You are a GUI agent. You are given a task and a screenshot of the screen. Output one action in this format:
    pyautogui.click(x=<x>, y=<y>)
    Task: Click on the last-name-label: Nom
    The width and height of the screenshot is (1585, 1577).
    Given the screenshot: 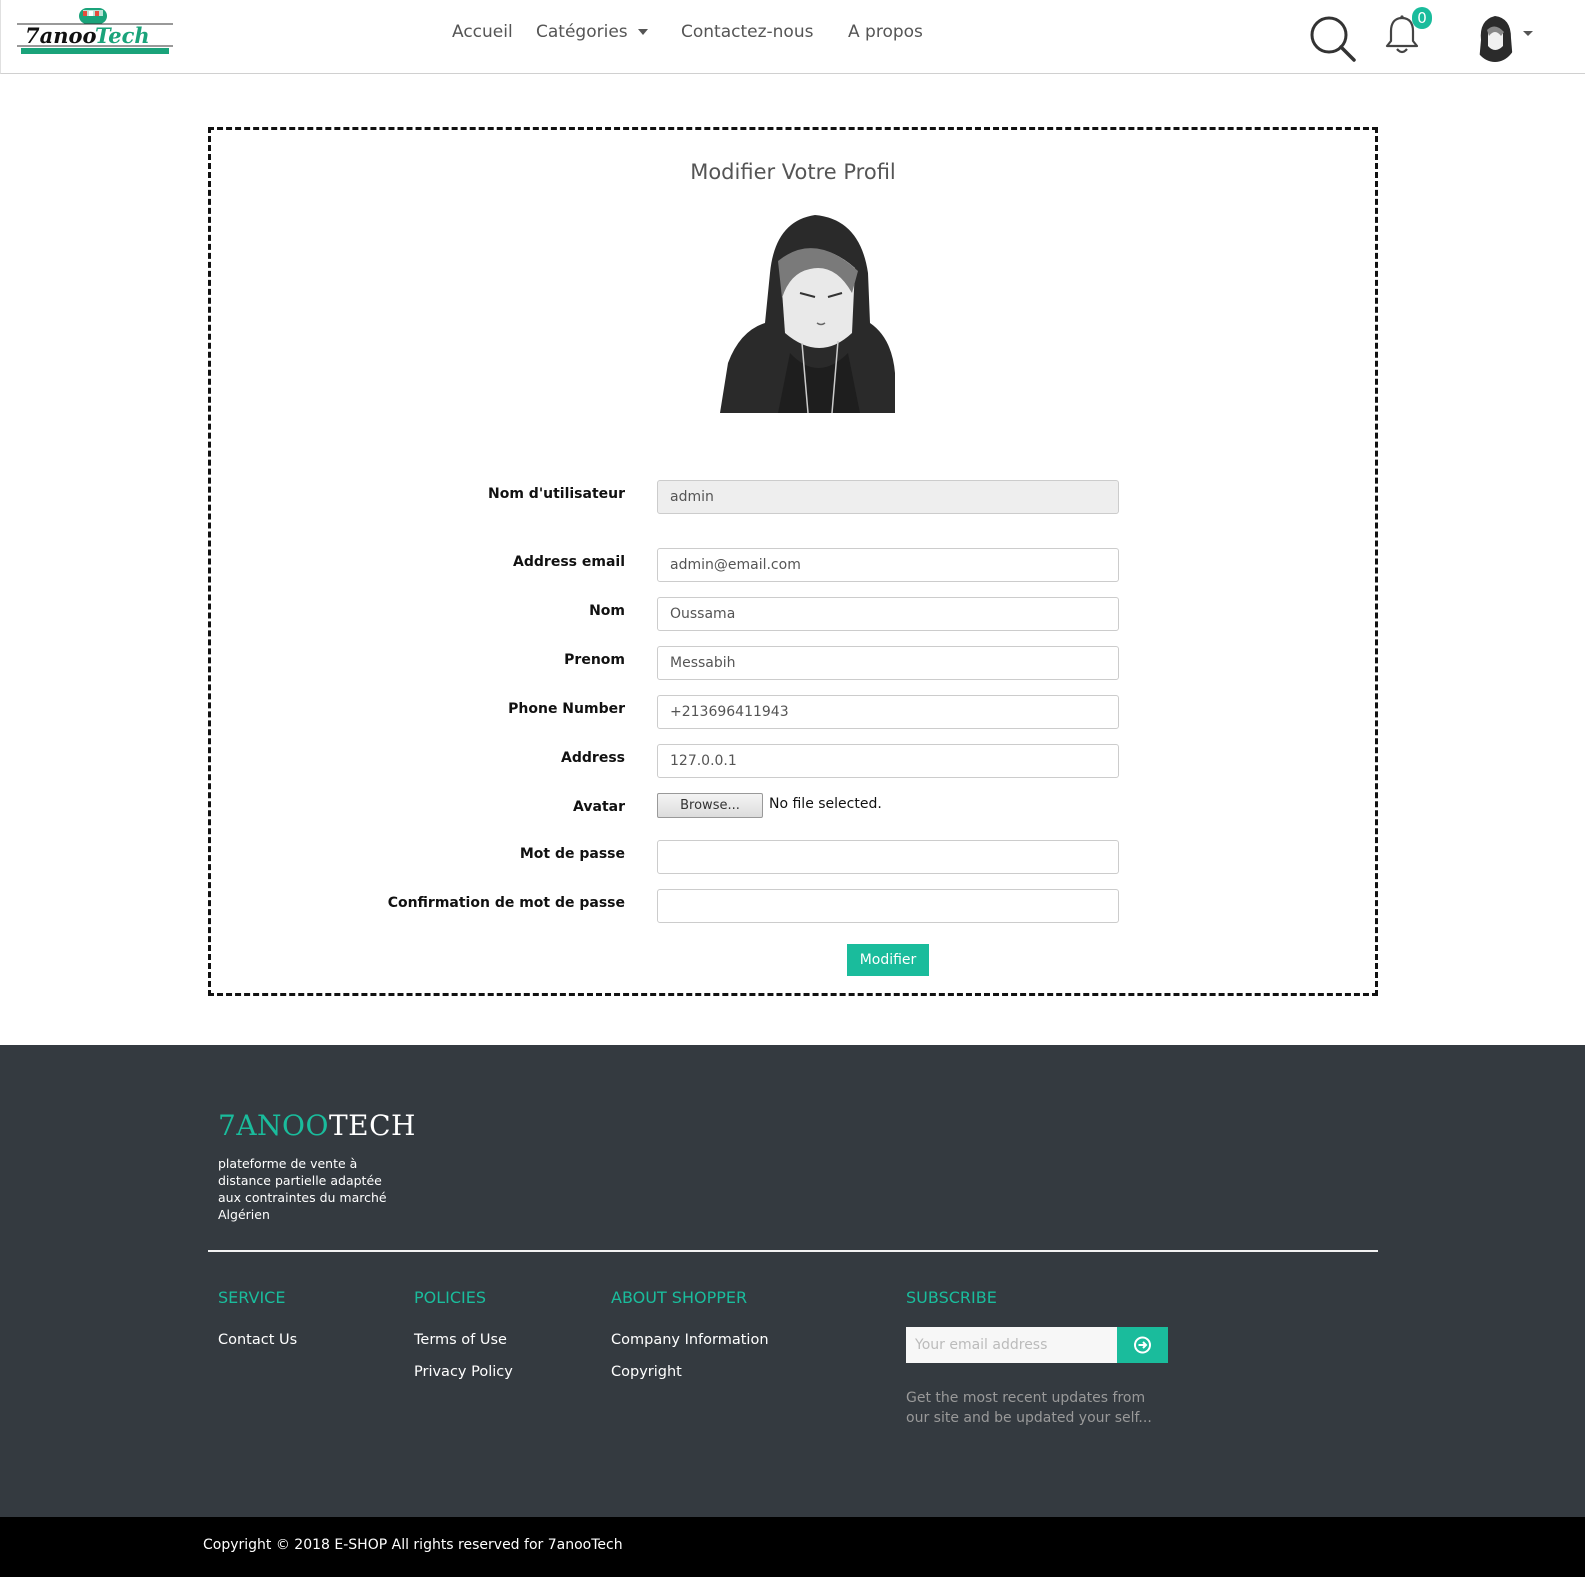 What is the action you would take?
    pyautogui.click(x=607, y=611)
    